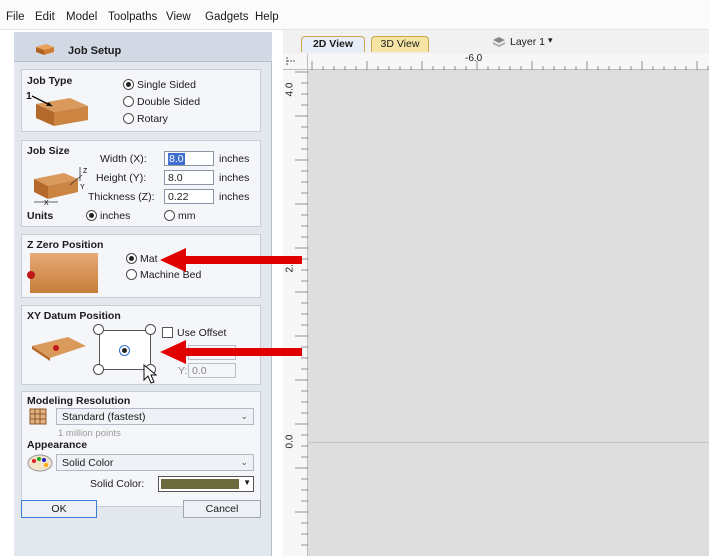 The width and height of the screenshot is (709, 559). I want to click on job-type-heading: Job Type, so click(50, 81).